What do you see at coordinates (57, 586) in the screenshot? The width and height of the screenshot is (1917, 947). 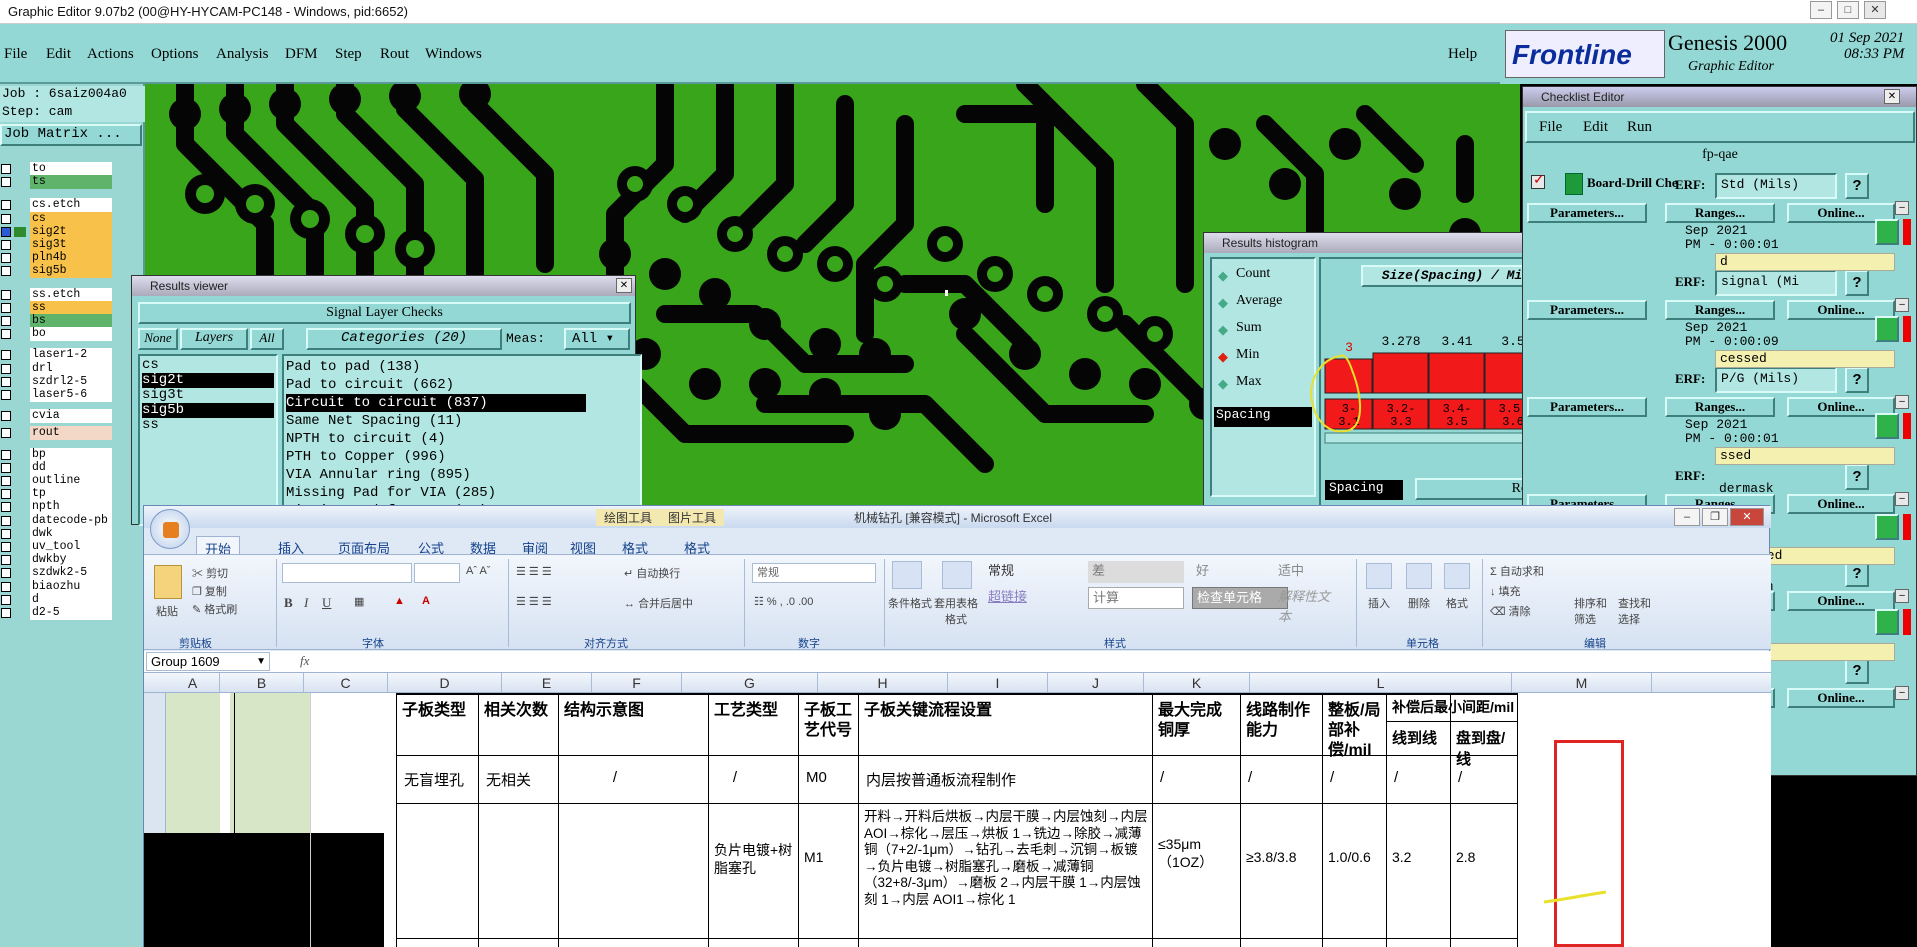 I see `layer-row: biaozhu` at bounding box center [57, 586].